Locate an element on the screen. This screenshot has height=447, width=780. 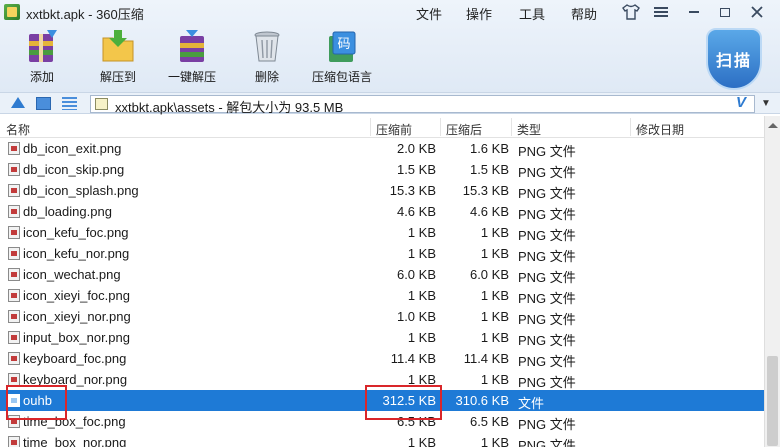
list-view-icon is located at coordinates (69, 103).